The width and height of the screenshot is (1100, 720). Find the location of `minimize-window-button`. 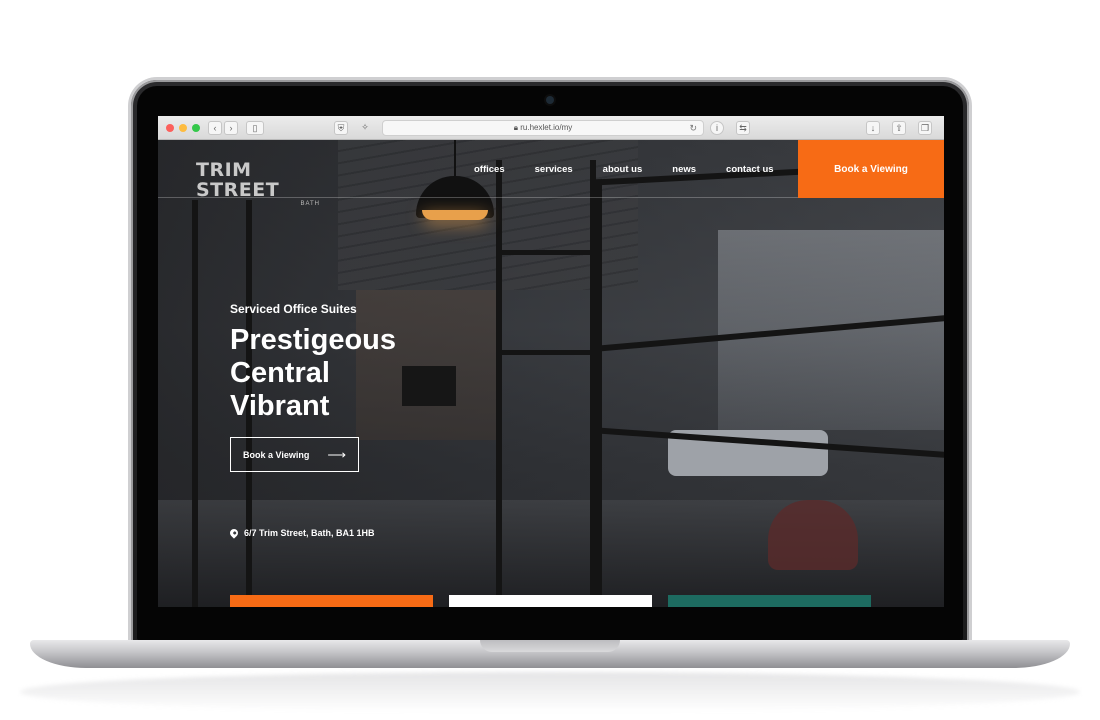

minimize-window-button is located at coordinates (183, 128).